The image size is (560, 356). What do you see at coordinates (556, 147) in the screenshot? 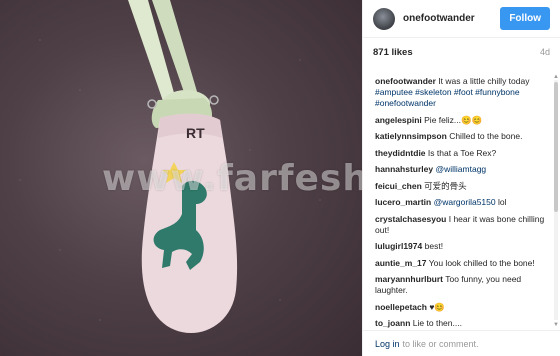
I see `scrollbar-thumb` at bounding box center [556, 147].